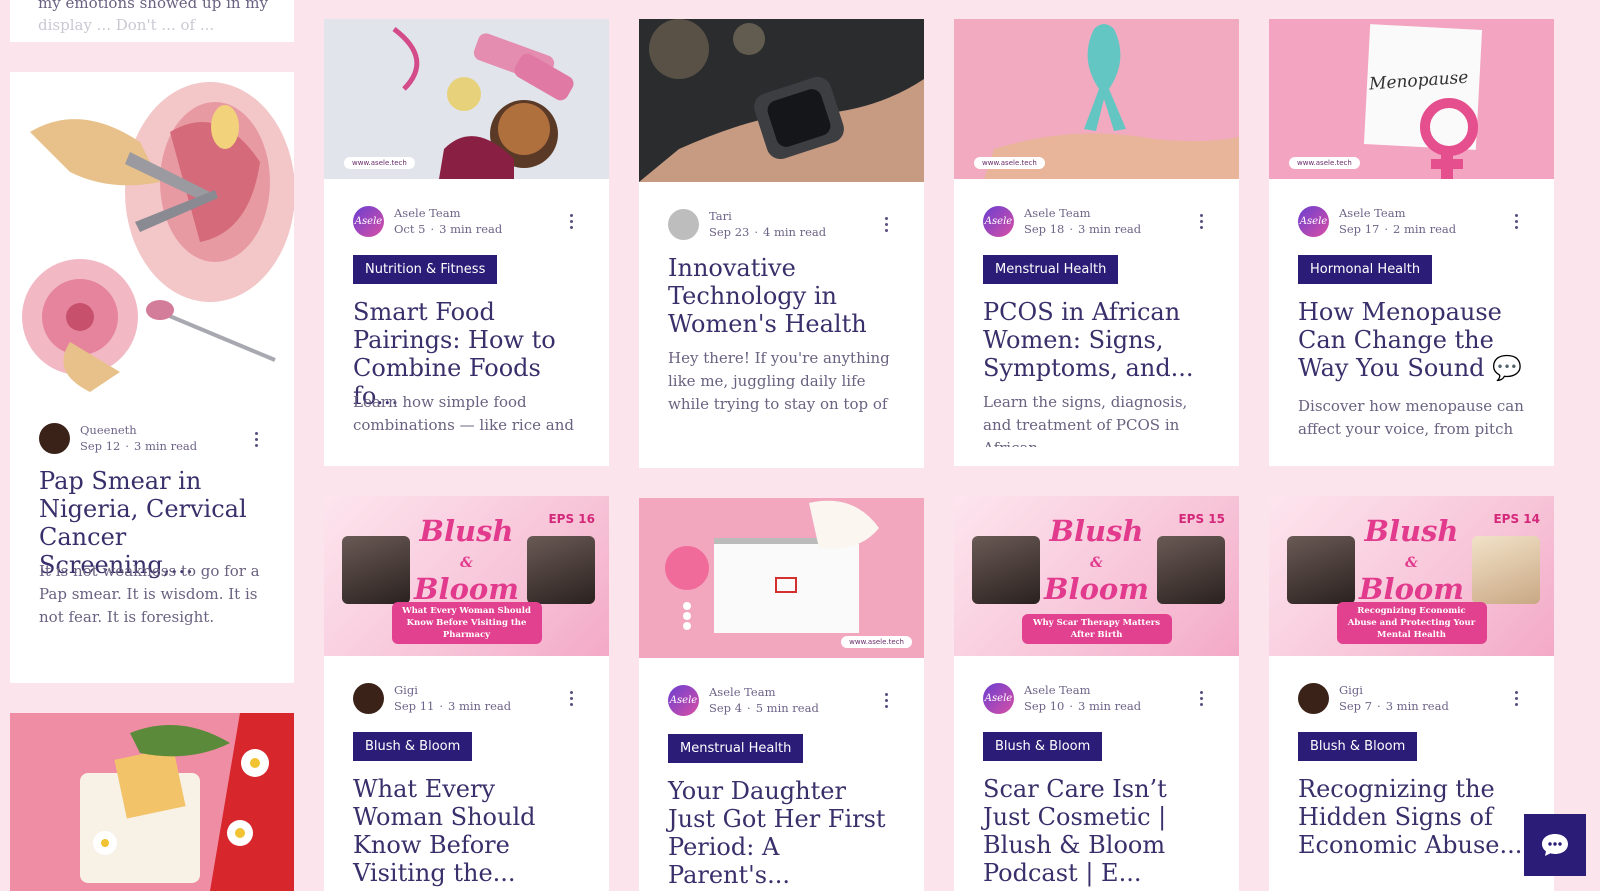 The image size is (1600, 891). I want to click on post-date: Sep 18, so click(1044, 229).